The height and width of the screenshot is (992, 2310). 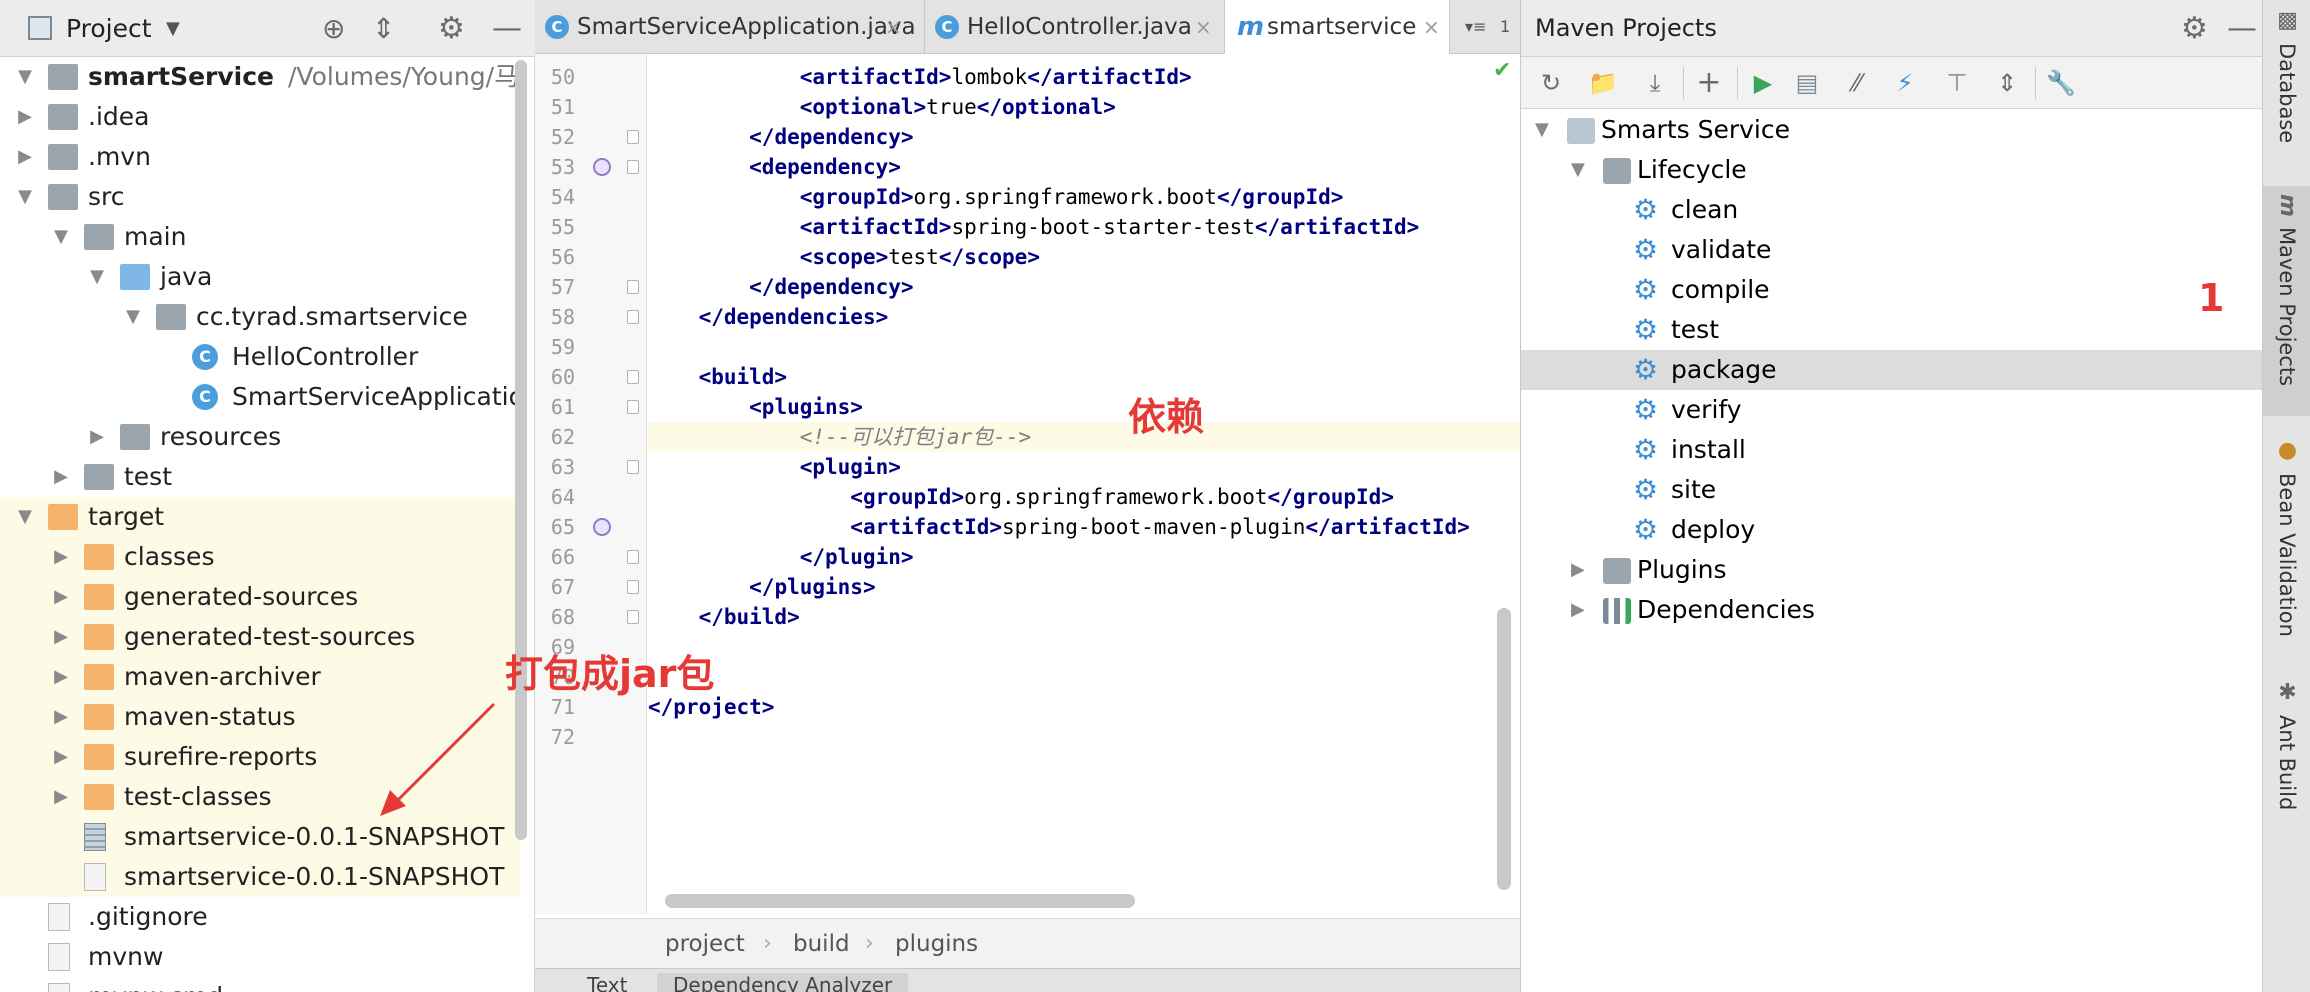 What do you see at coordinates (260, 237) in the screenshot?
I see `tree-item: ▼ main` at bounding box center [260, 237].